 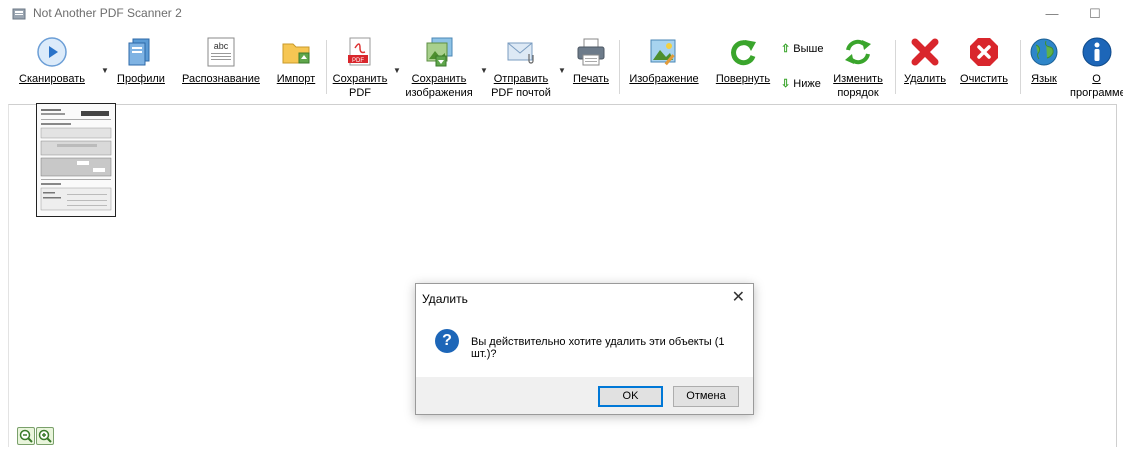 I want to click on scanned-document-preview, so click(x=76, y=160).